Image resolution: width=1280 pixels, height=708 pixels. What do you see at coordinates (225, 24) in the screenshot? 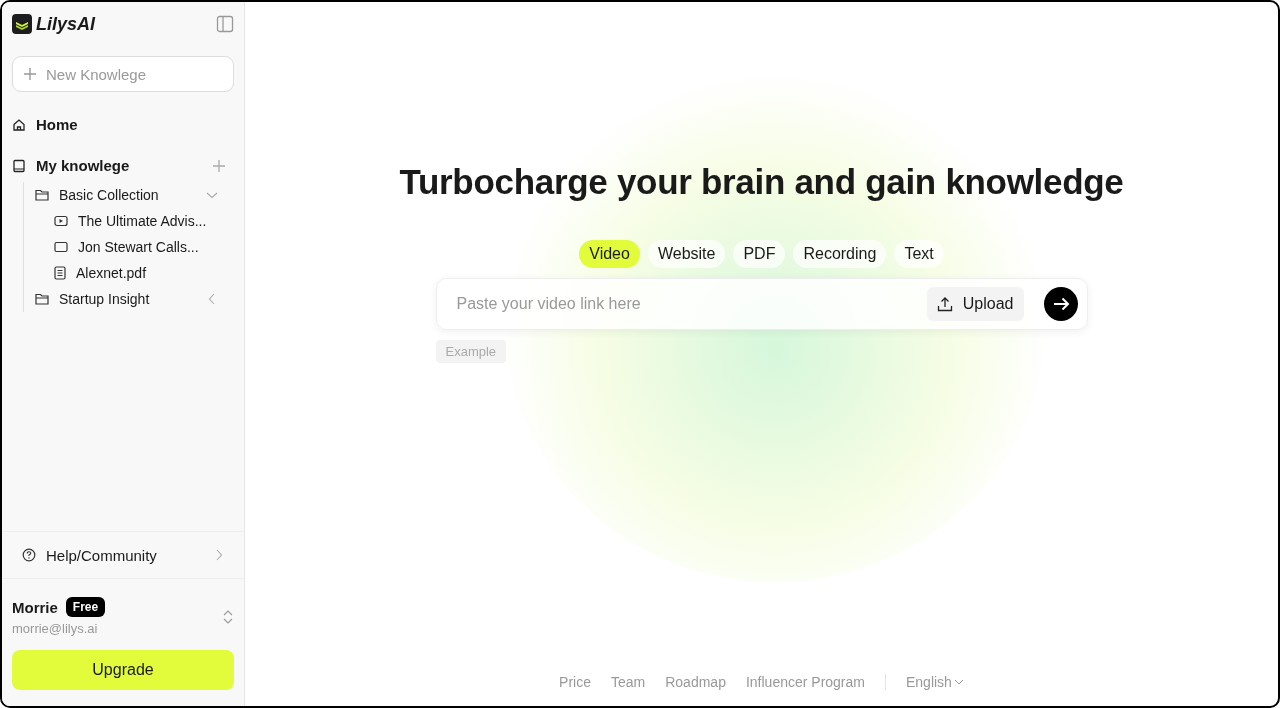
I see `sidebar-toggle-icon` at bounding box center [225, 24].